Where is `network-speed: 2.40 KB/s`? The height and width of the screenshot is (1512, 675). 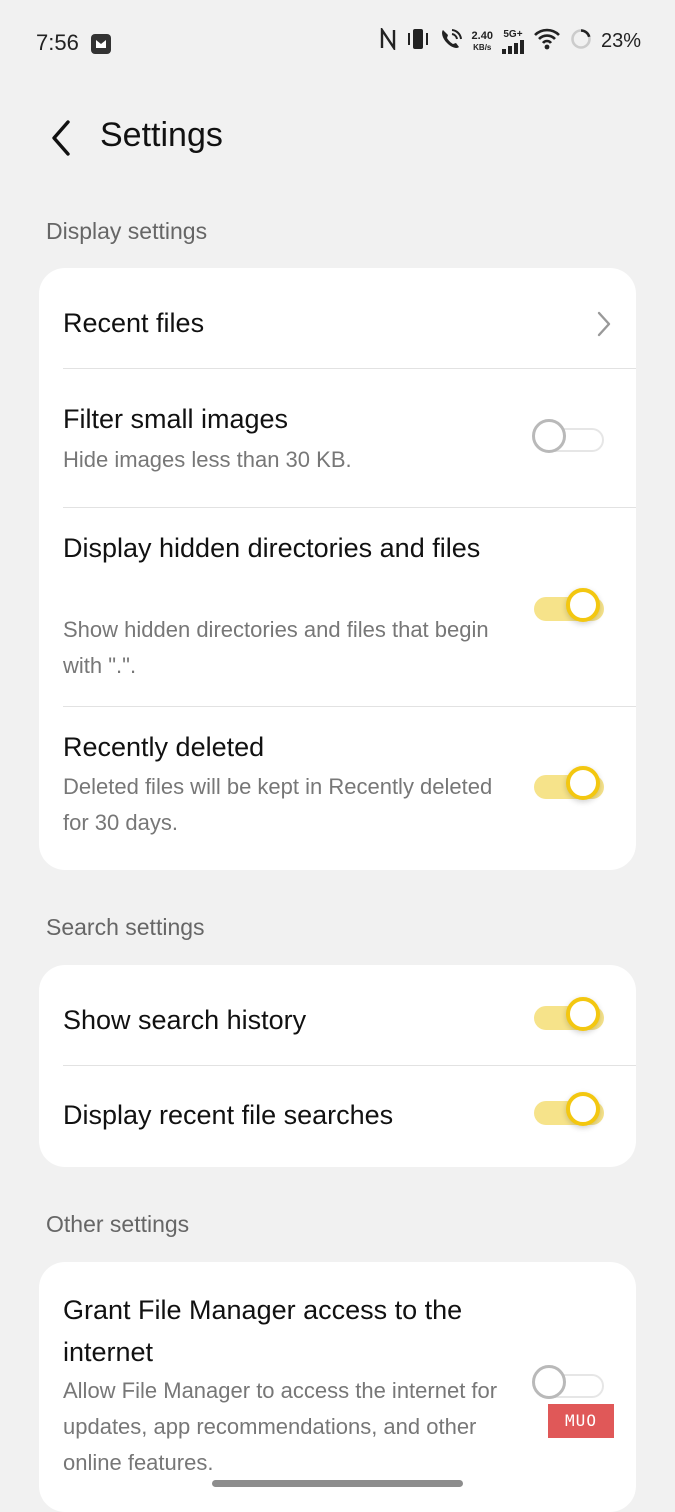 network-speed: 2.40 KB/s is located at coordinates (482, 41).